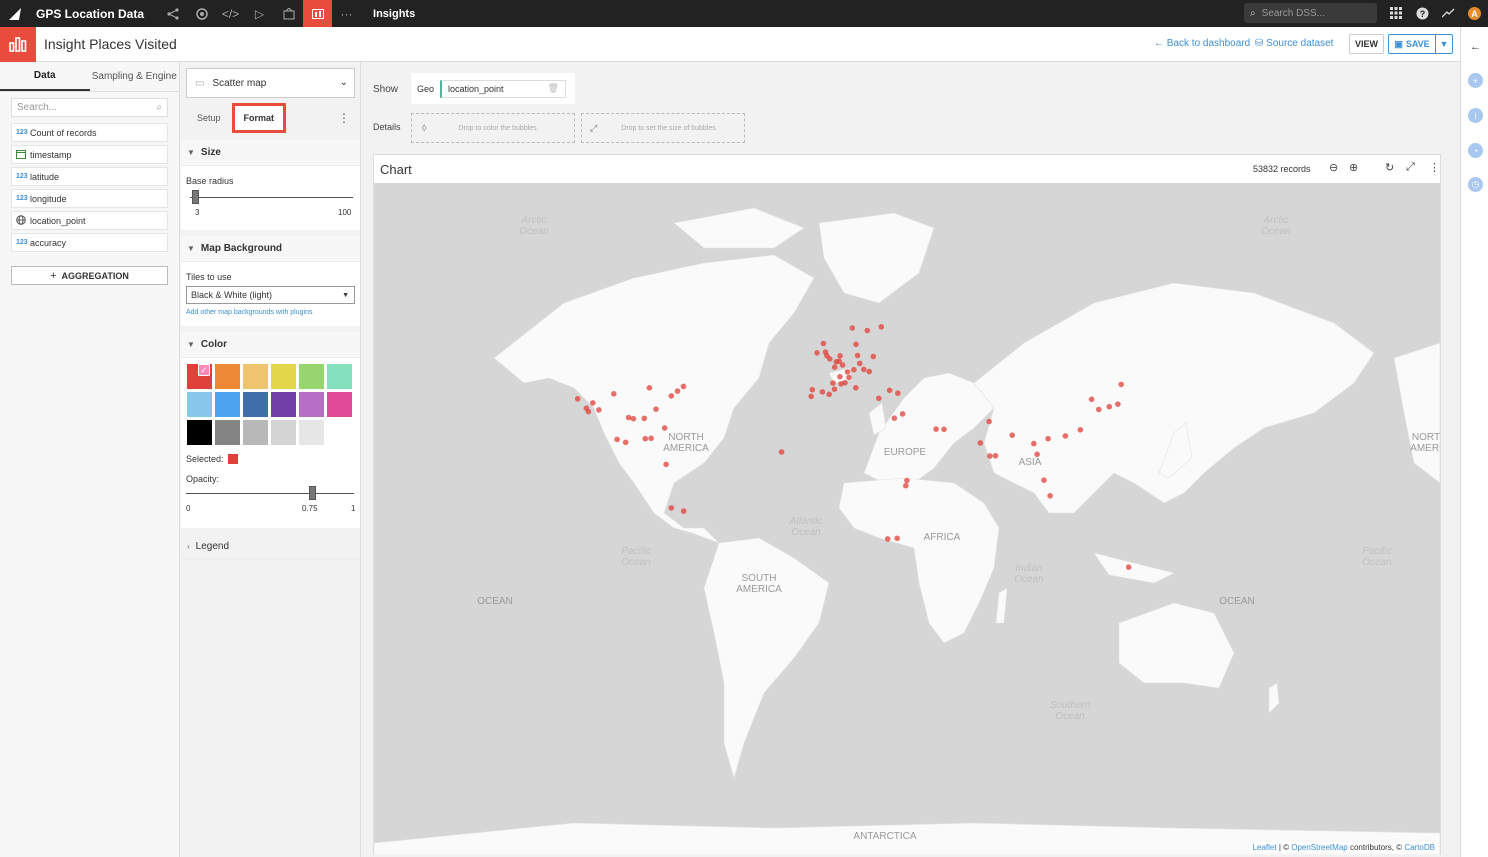 The height and width of the screenshot is (857, 1488). I want to click on trash-icon: 🗑, so click(553, 88).